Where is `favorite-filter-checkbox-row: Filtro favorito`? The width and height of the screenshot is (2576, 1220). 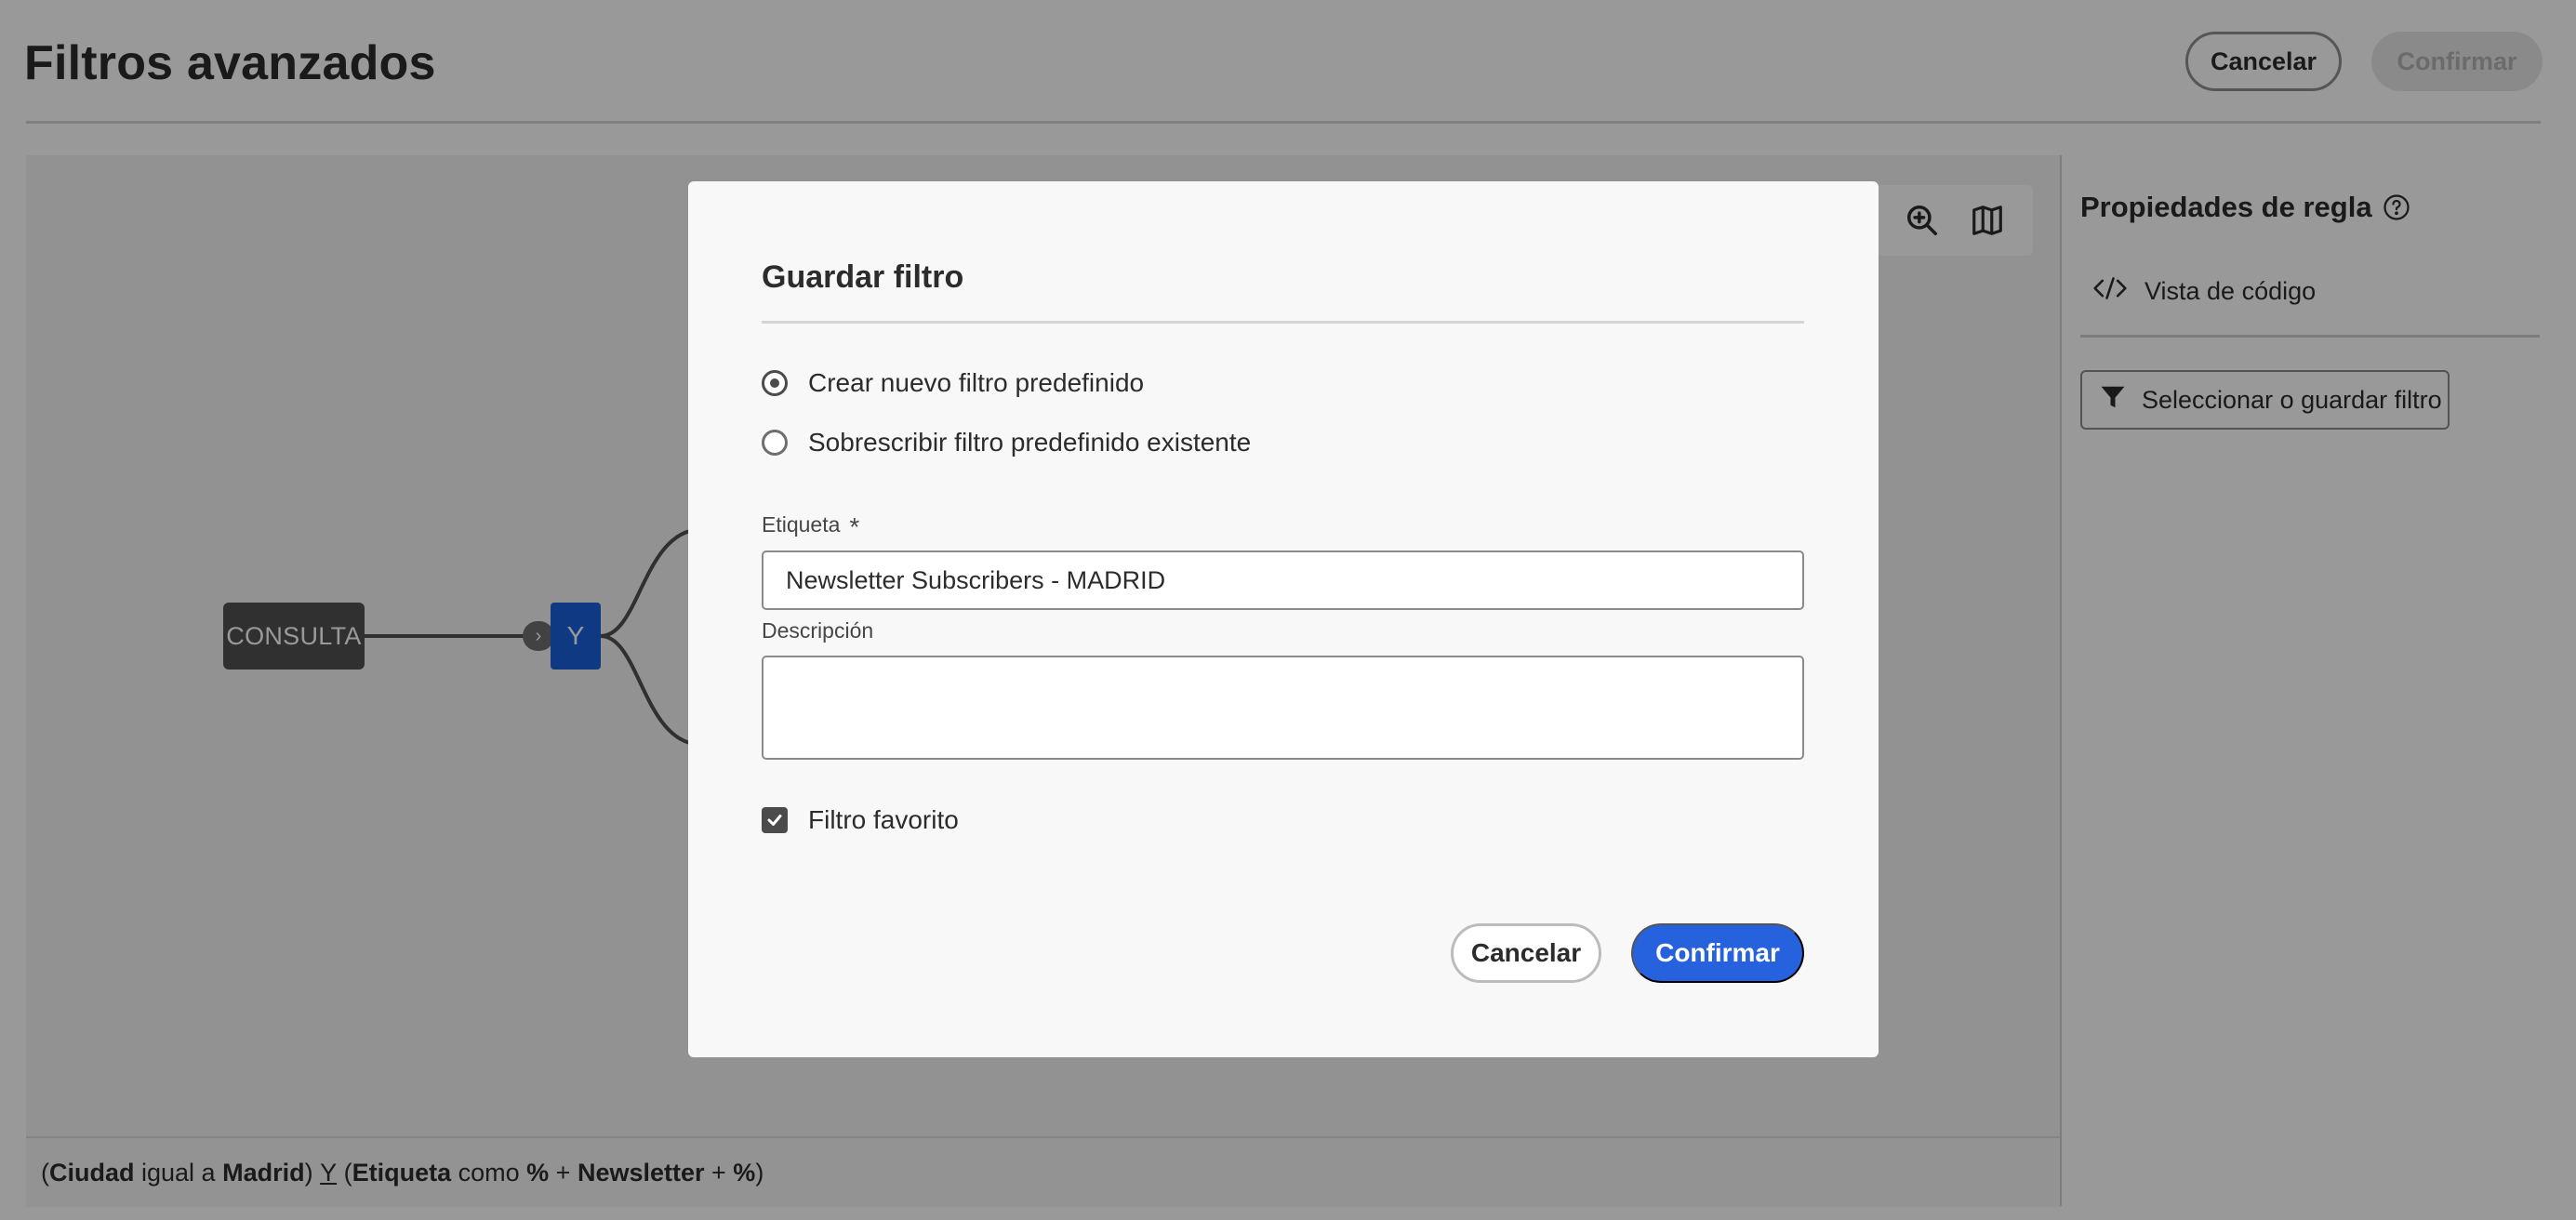
favorite-filter-checkbox-row: Filtro favorito is located at coordinates (860, 820).